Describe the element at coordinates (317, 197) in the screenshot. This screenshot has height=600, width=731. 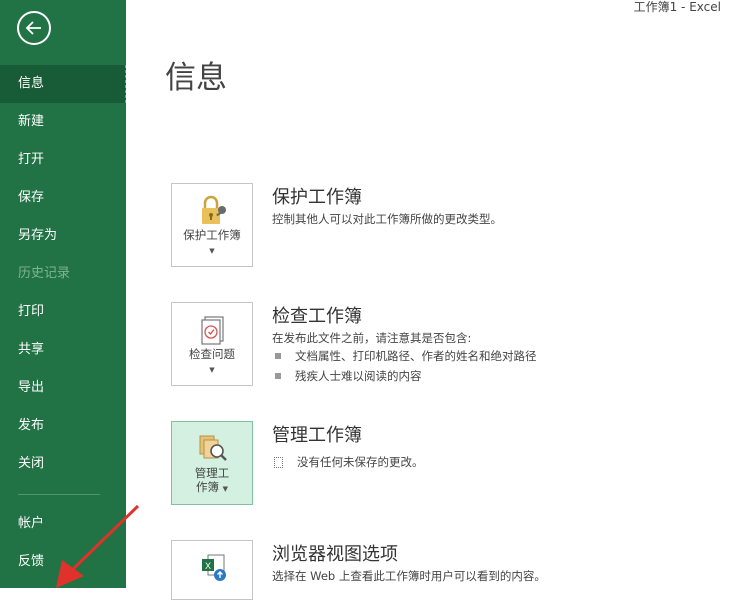
I see `protect-workbook-title: 保护工作簿` at that location.